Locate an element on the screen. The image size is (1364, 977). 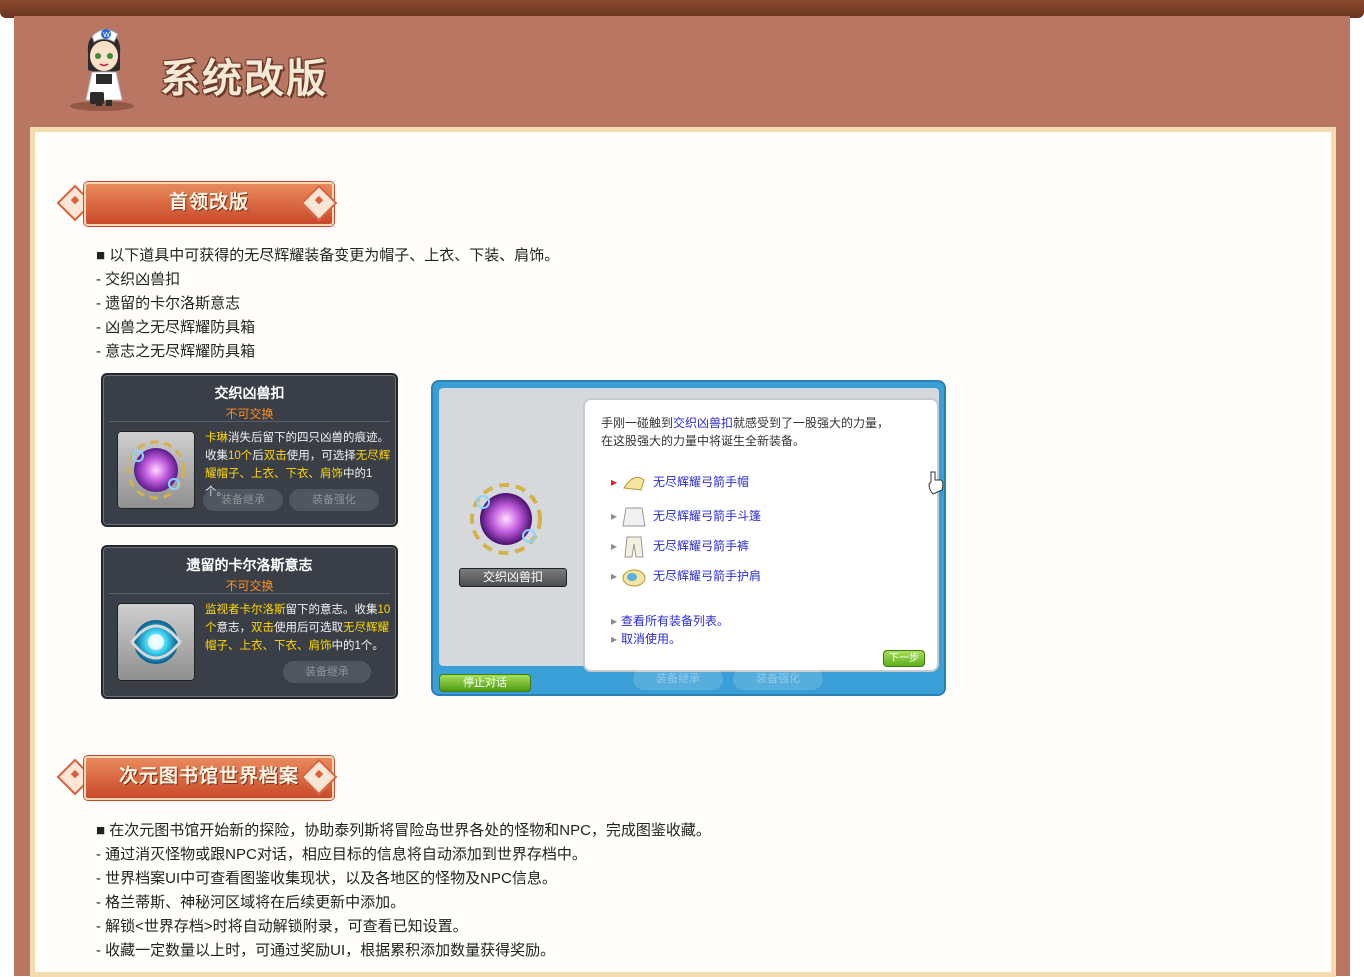
option-label: 无尽辉耀弓箭手护肩 is located at coordinates (707, 576).